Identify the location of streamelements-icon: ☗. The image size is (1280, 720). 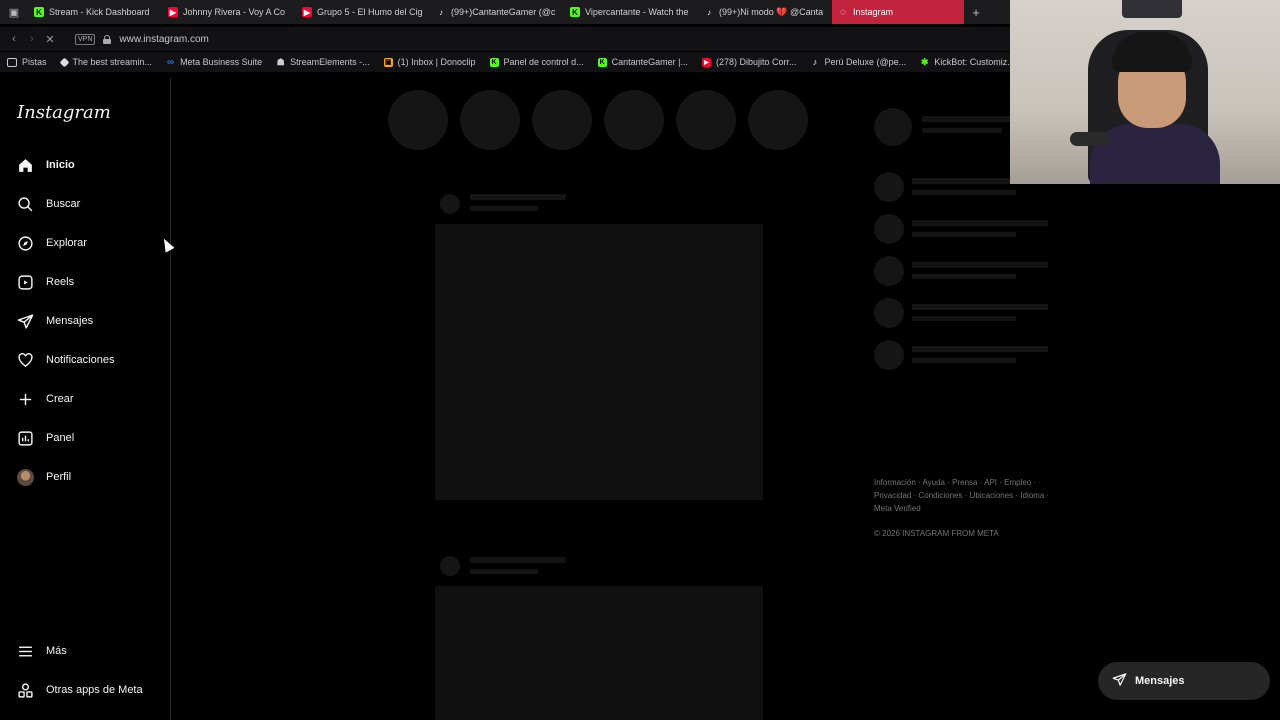
(280, 61).